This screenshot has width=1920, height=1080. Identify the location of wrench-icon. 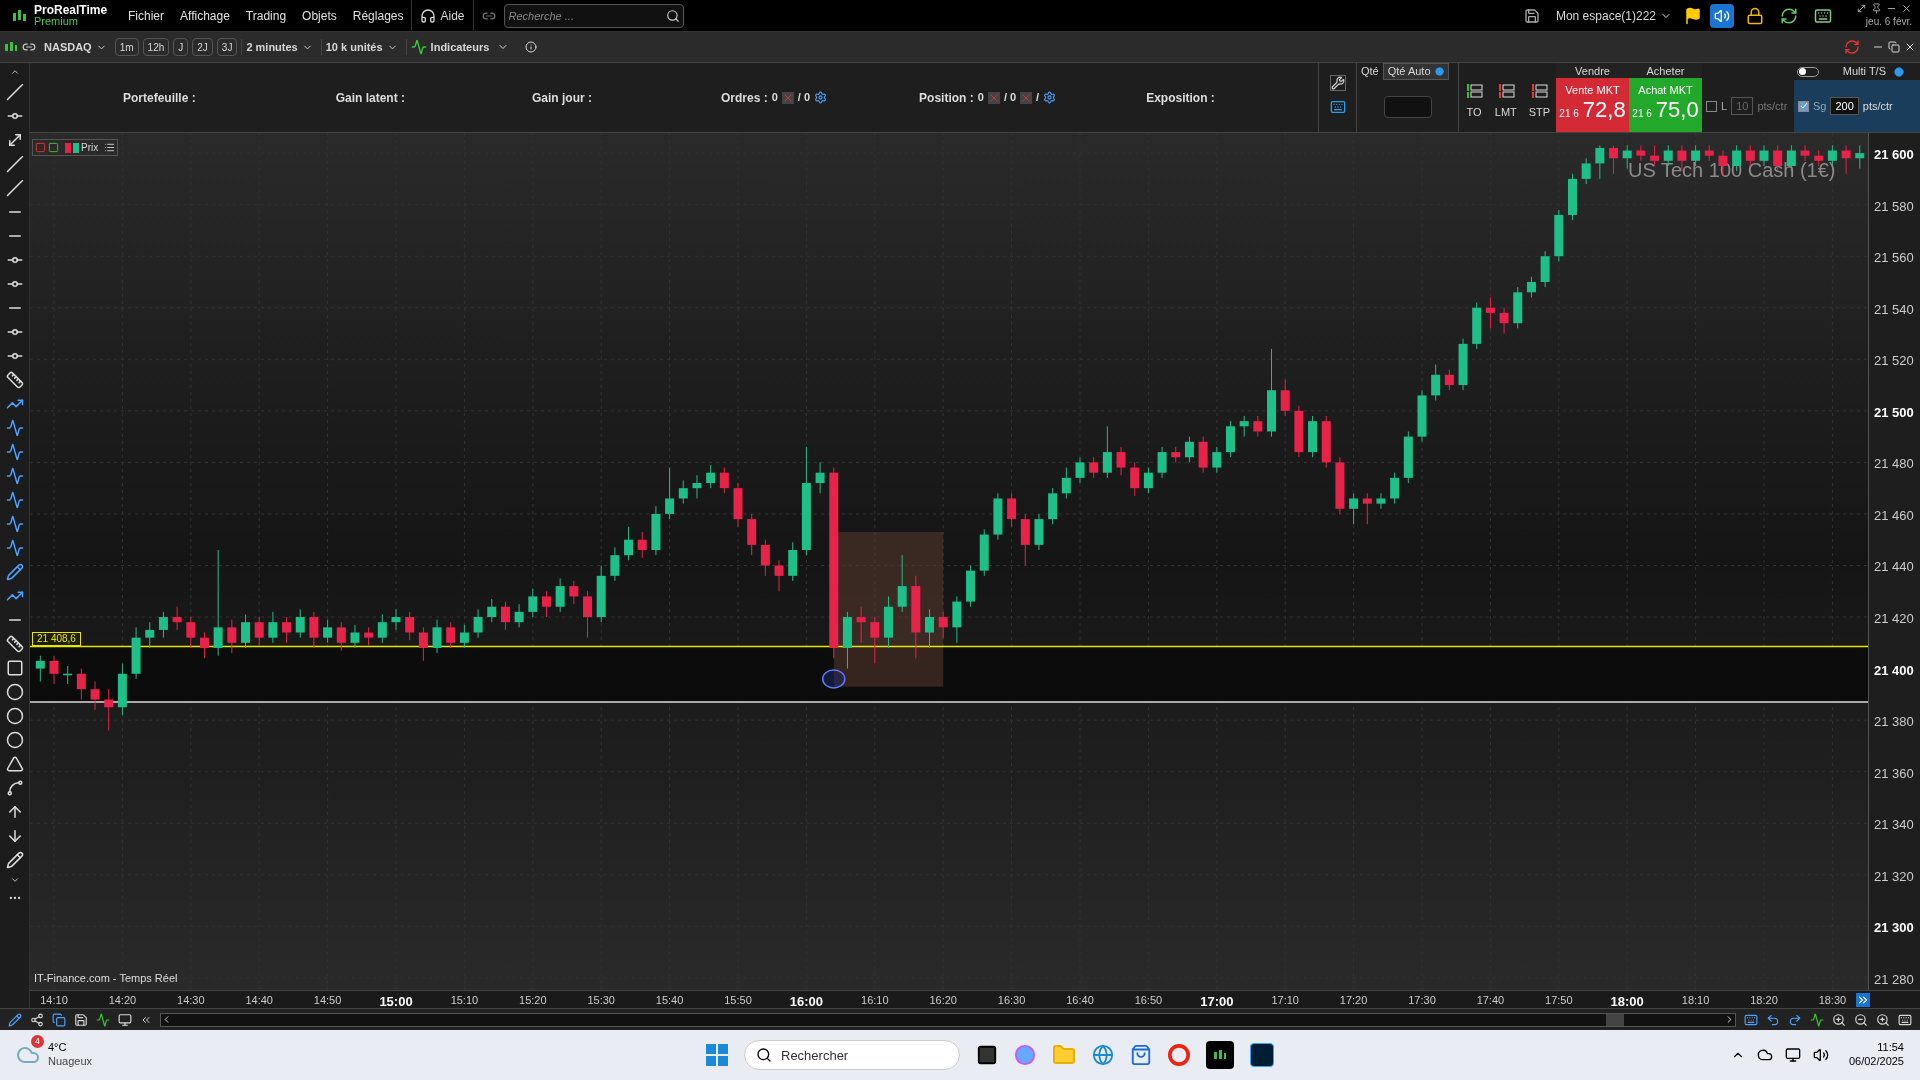
(1337, 83).